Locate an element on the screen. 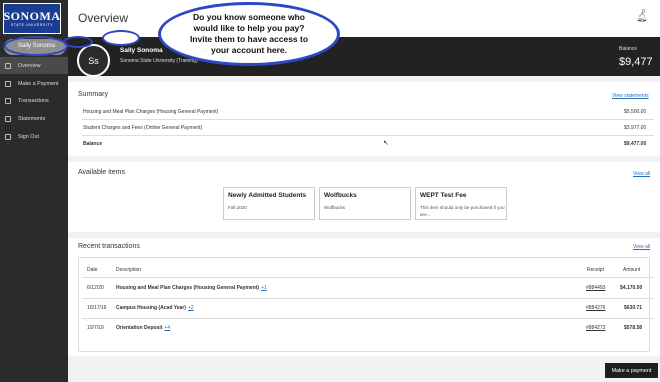  transactions-icon is located at coordinates (8, 100).